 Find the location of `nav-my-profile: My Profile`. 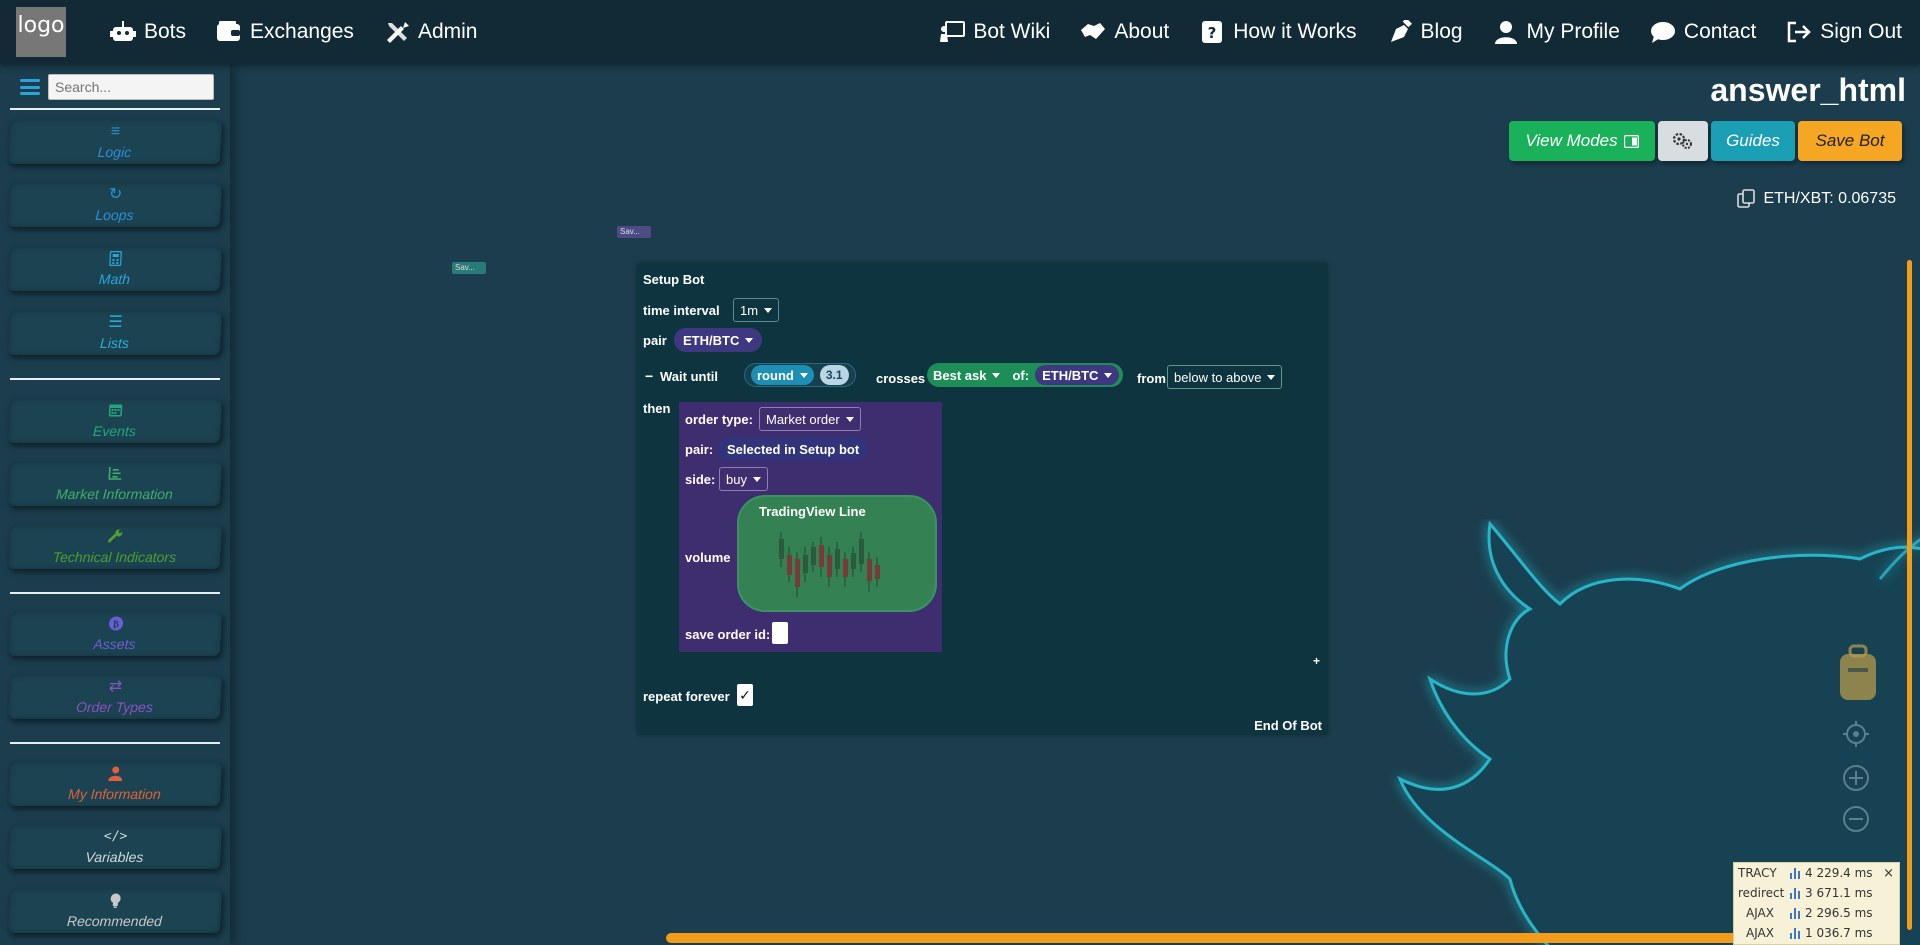

nav-my-profile: My Profile is located at coordinates (1556, 32).